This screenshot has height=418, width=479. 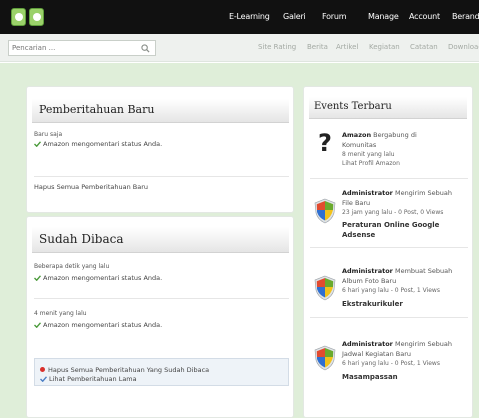 What do you see at coordinates (239, 48) in the screenshot?
I see `search-strip` at bounding box center [239, 48].